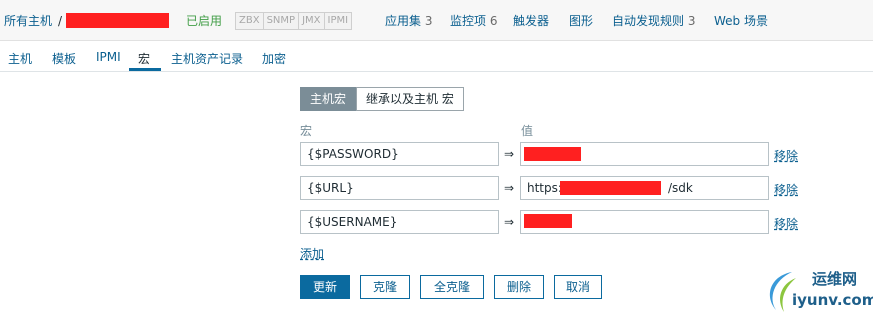 Image resolution: width=873 pixels, height=315 pixels. What do you see at coordinates (144, 58) in the screenshot?
I see `tab-macros: 宏` at bounding box center [144, 58].